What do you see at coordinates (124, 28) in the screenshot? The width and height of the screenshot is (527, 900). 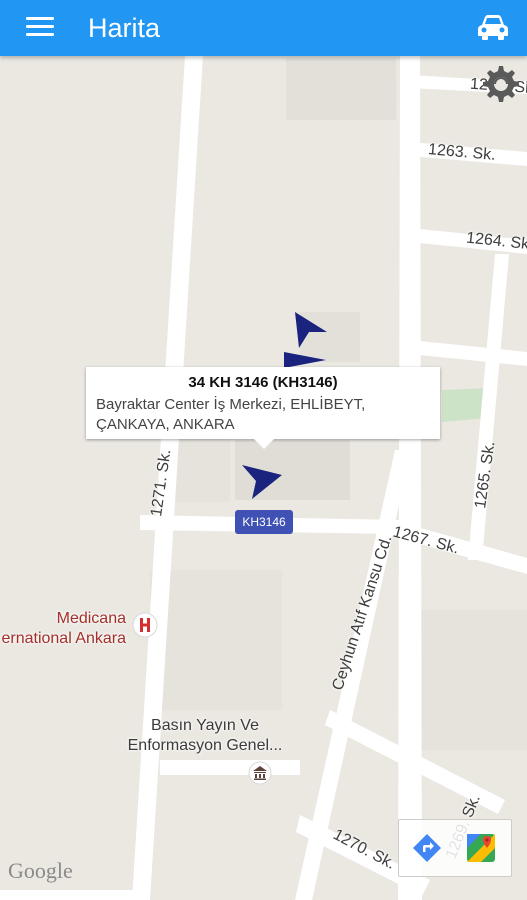 I see `page-title: Harita` at bounding box center [124, 28].